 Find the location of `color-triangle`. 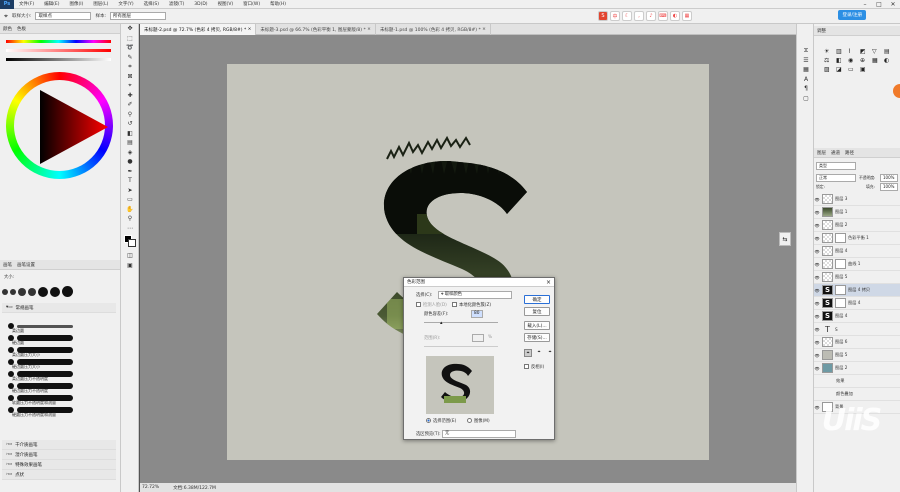

color-triangle is located at coordinates (59, 125).